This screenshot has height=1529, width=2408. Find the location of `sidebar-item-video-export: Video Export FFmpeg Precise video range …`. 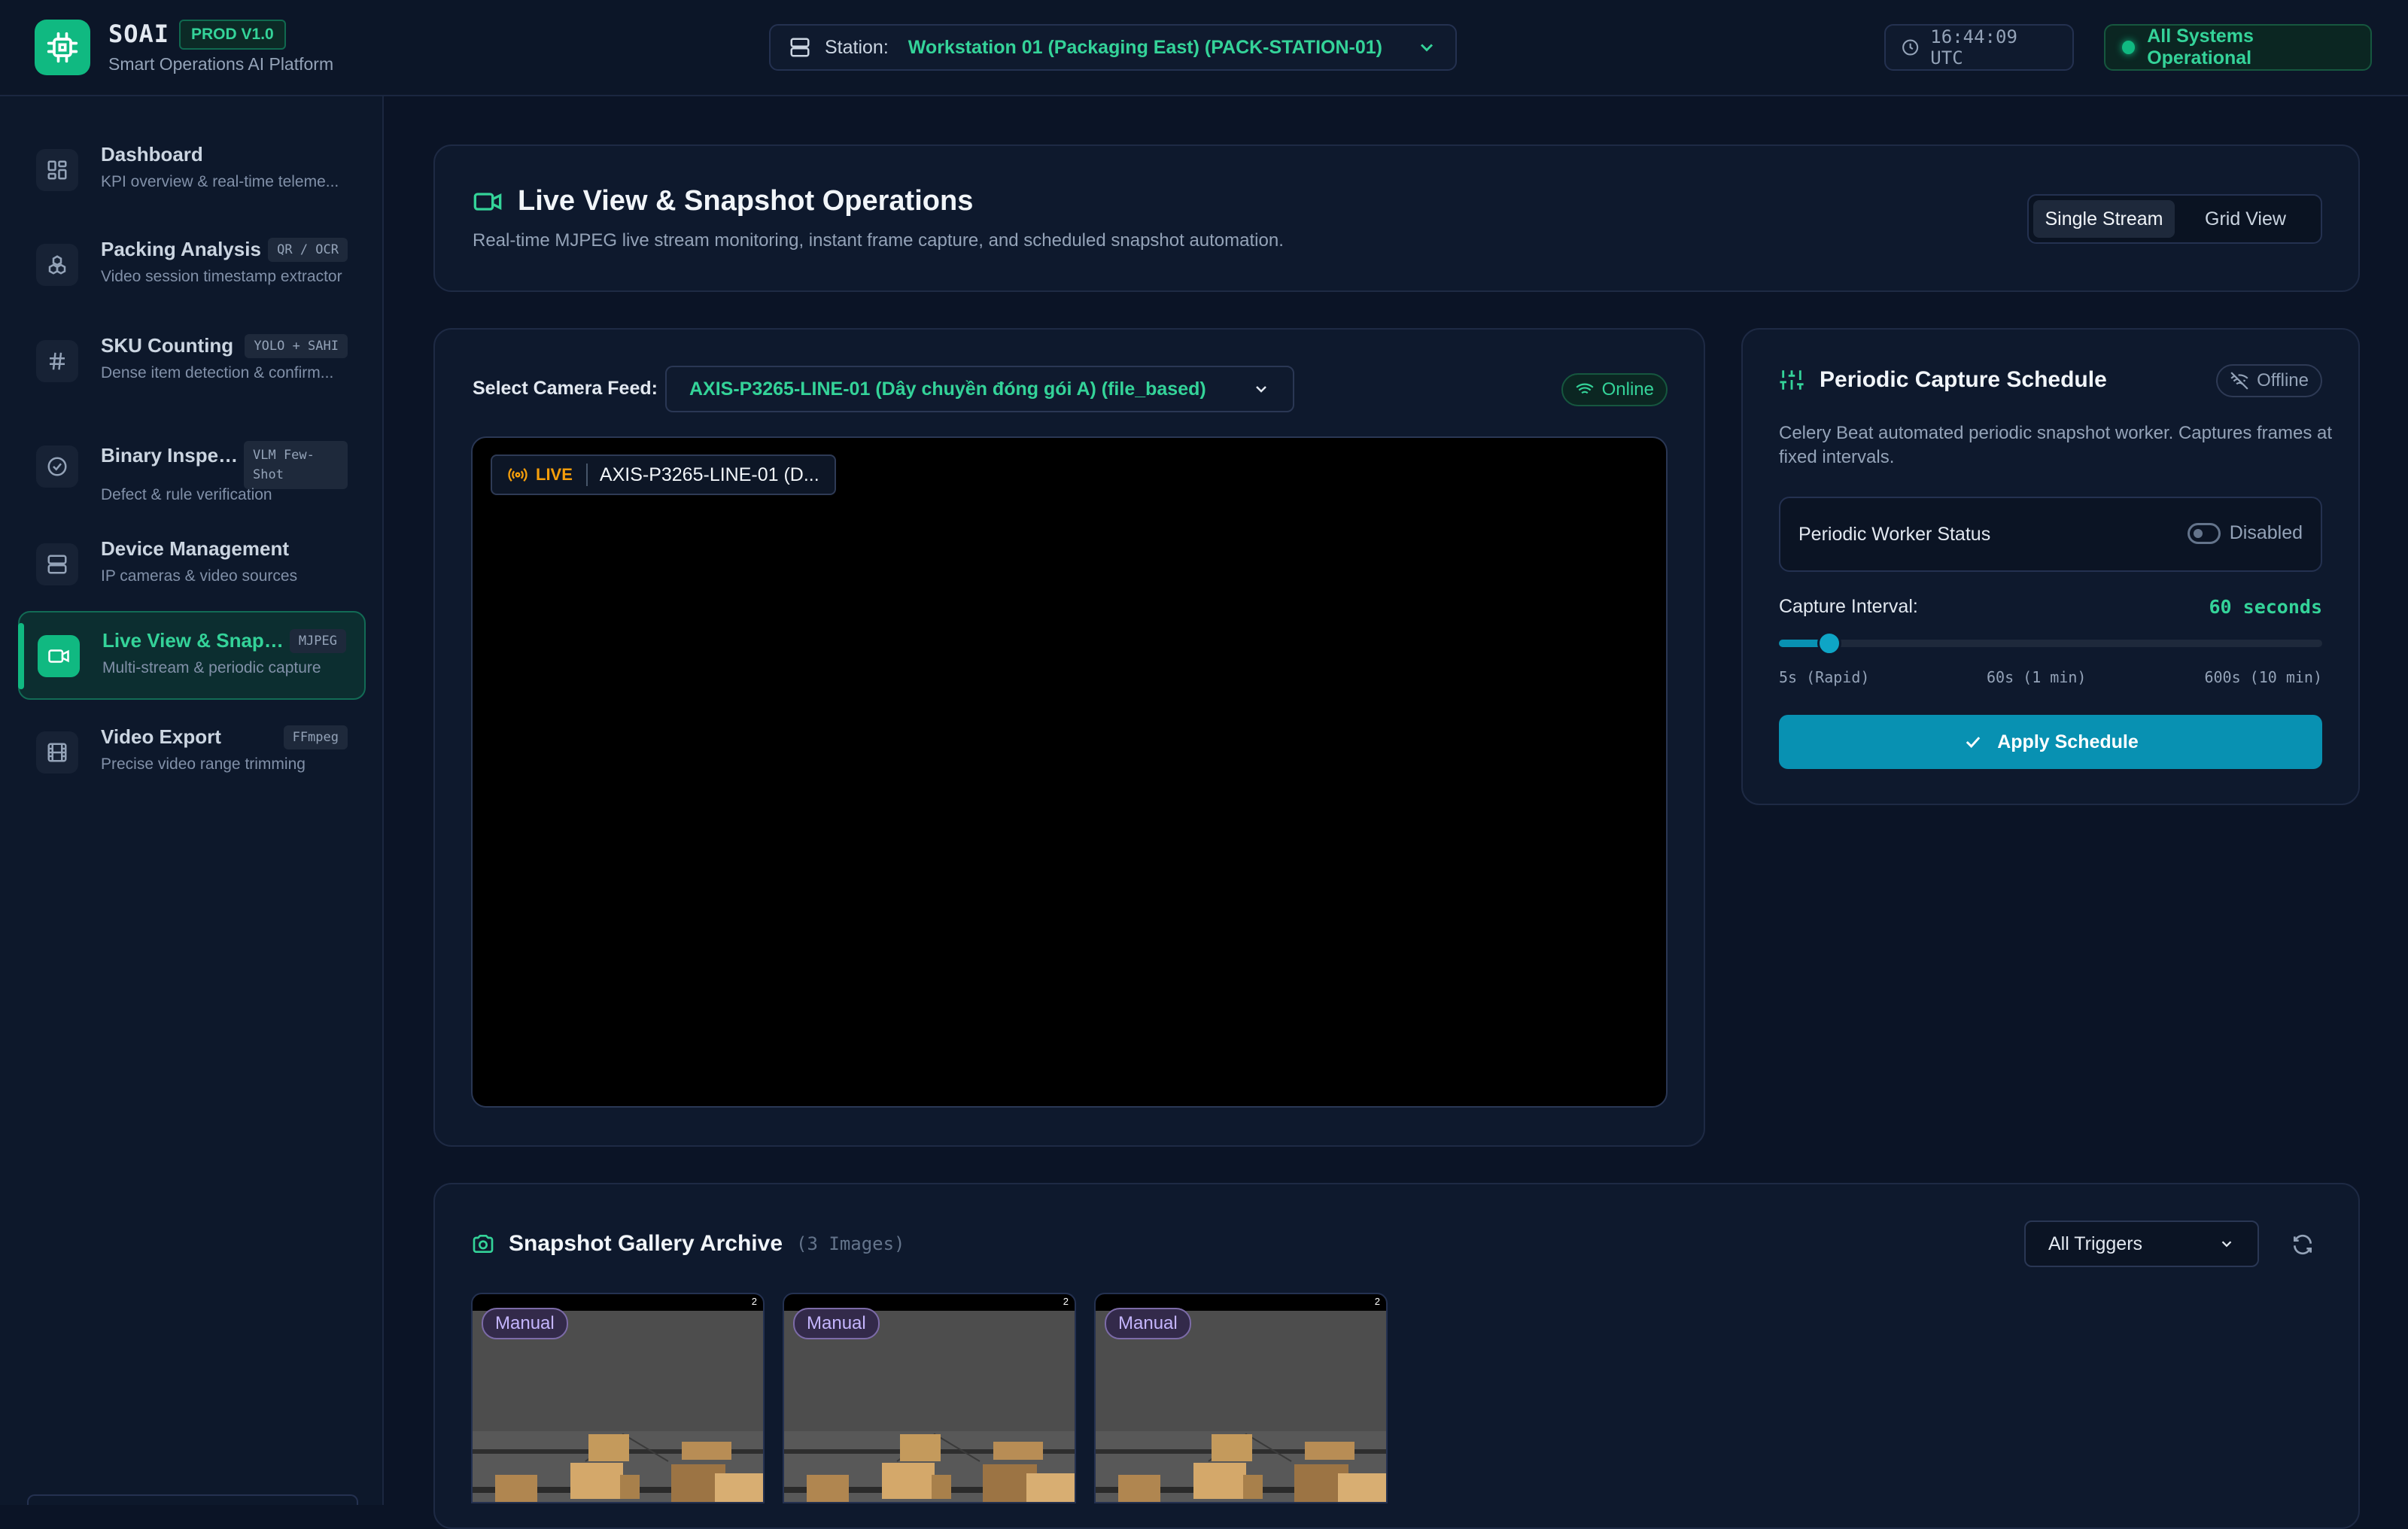

sidebar-item-video-export: Video Export FFmpeg Precise video range … is located at coordinates (192, 753).